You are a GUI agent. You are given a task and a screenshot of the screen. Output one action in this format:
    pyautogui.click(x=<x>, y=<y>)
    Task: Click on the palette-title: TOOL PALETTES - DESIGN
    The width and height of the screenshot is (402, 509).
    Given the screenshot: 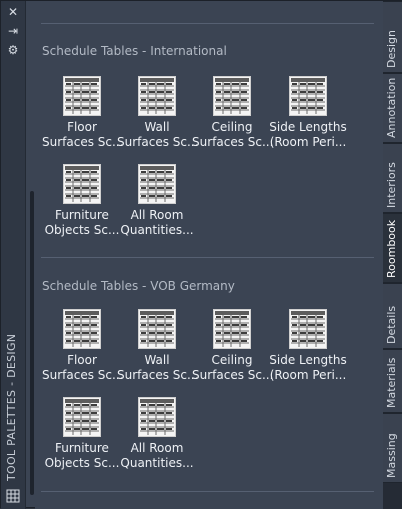 What is the action you would take?
    pyautogui.click(x=11, y=407)
    